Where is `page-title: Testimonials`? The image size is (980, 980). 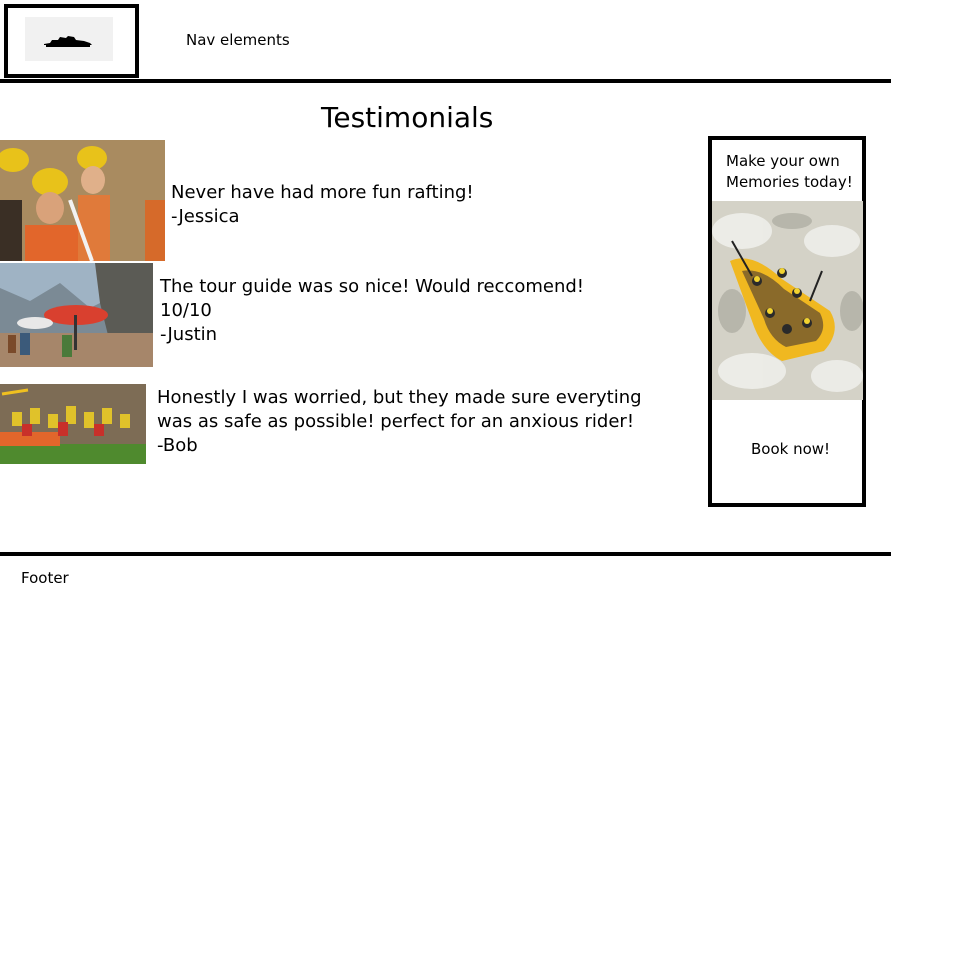 page-title: Testimonials is located at coordinates (407, 117).